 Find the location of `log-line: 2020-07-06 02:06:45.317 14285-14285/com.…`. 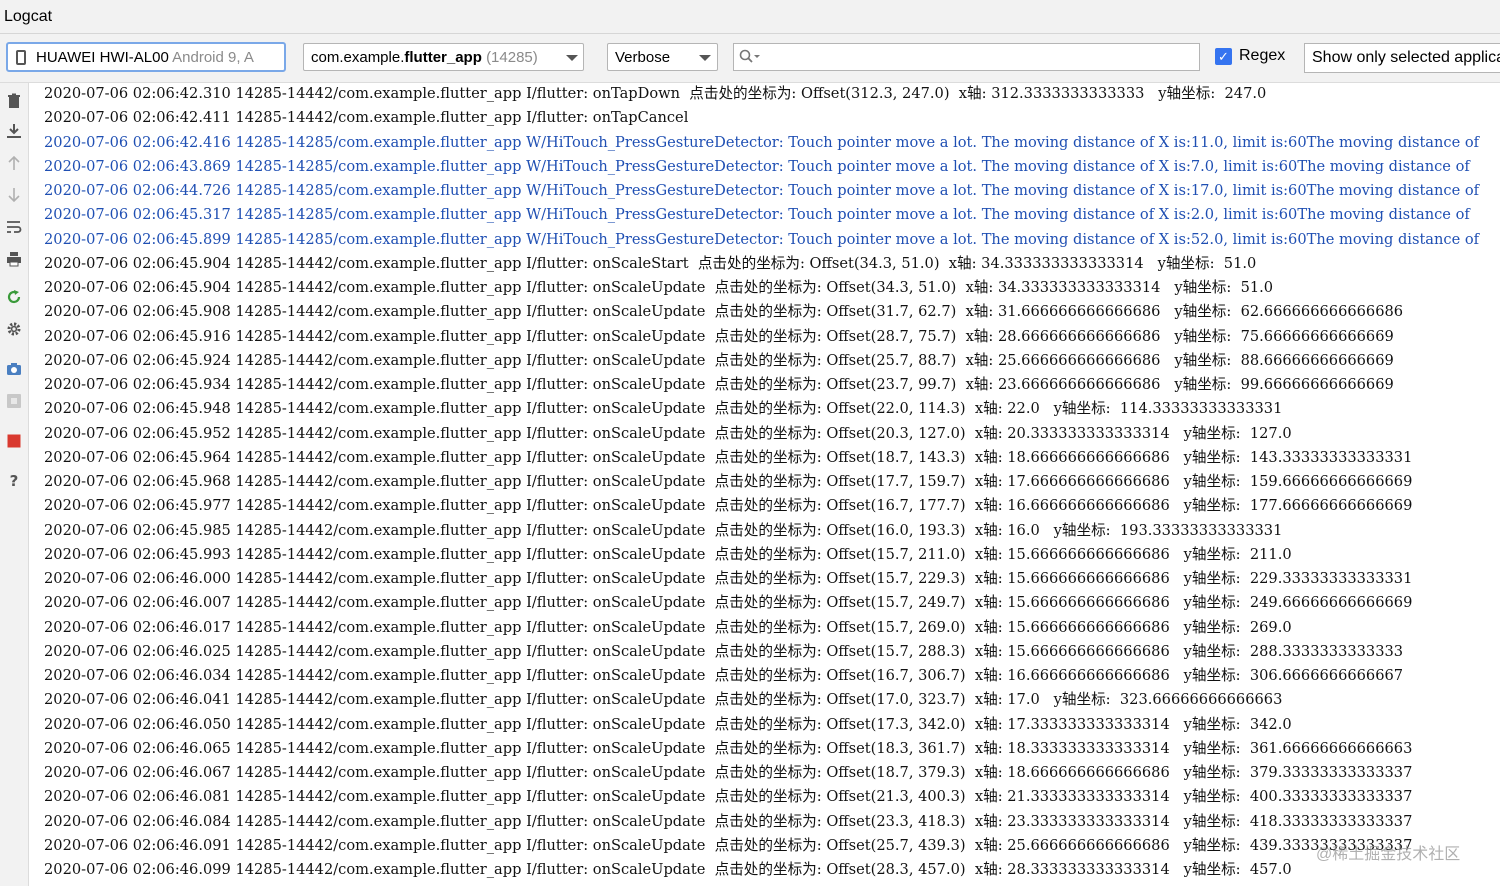

log-line: 2020-07-06 02:06:45.317 14285-14285/com.… is located at coordinates (757, 215).